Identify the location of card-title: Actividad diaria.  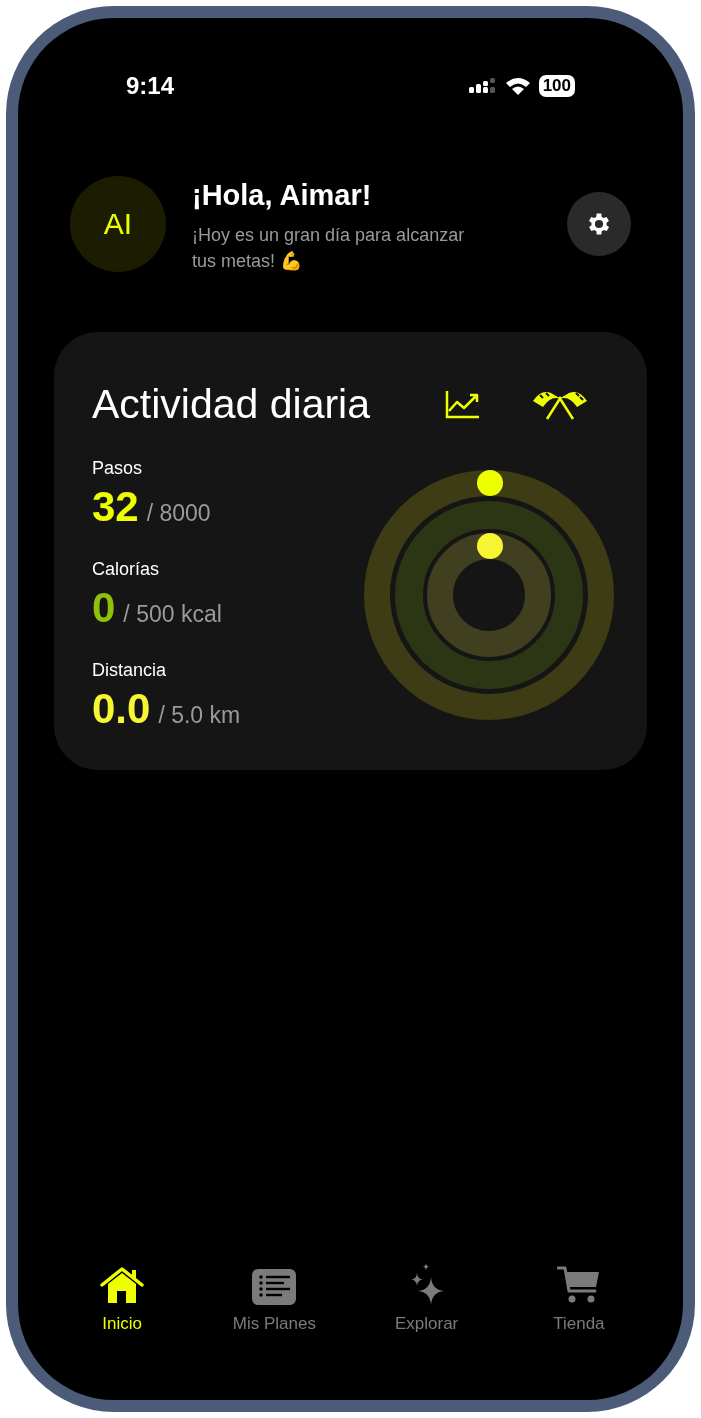
(231, 404).